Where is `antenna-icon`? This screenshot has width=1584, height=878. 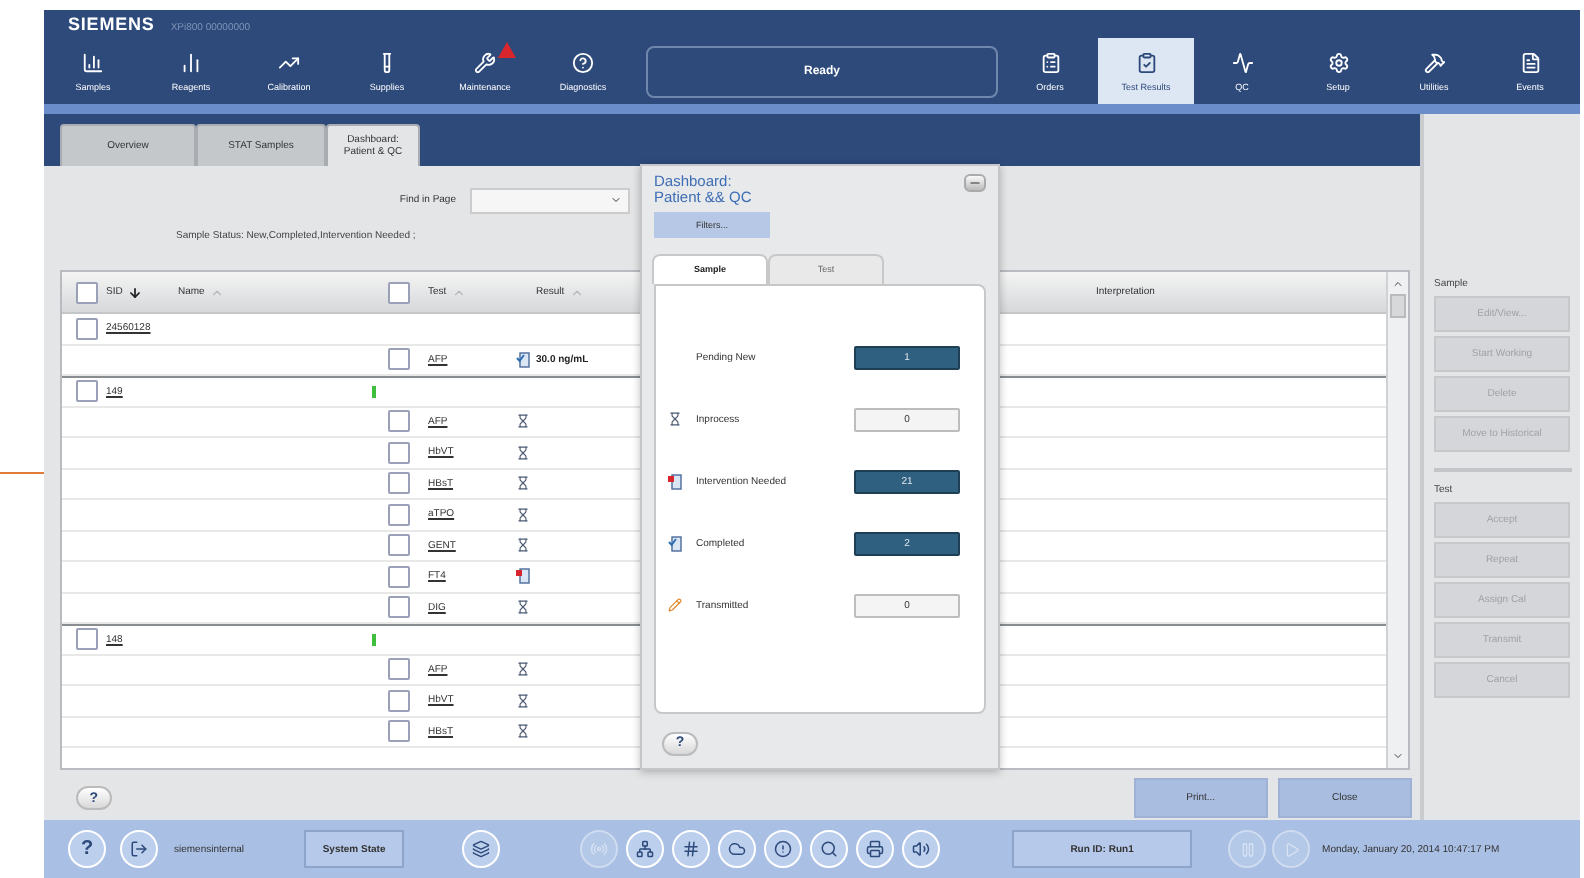 antenna-icon is located at coordinates (599, 849).